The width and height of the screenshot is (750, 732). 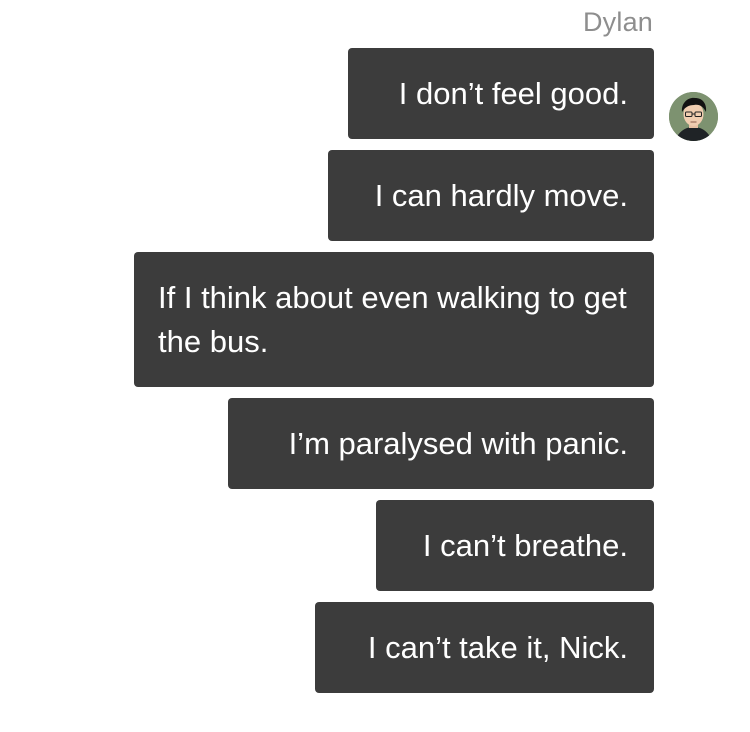 I want to click on message-bubble: I can’t take it, Nick., so click(x=484, y=647).